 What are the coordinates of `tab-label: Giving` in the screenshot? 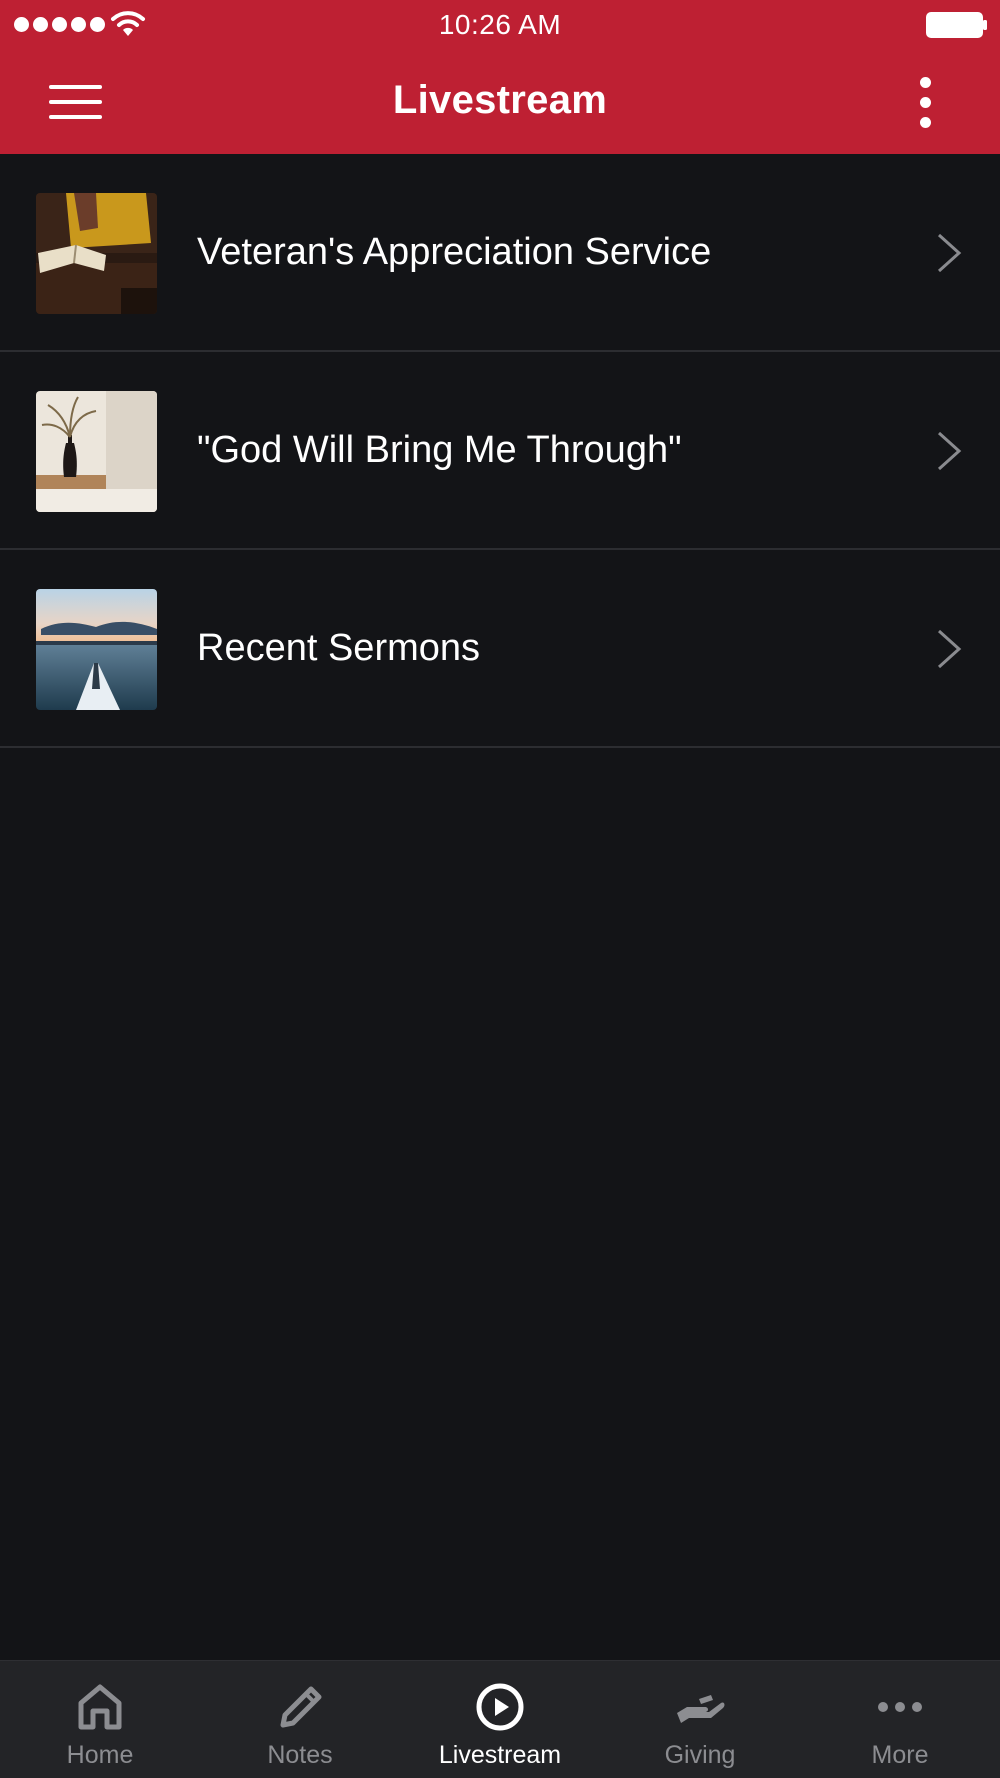 It's located at (700, 1755).